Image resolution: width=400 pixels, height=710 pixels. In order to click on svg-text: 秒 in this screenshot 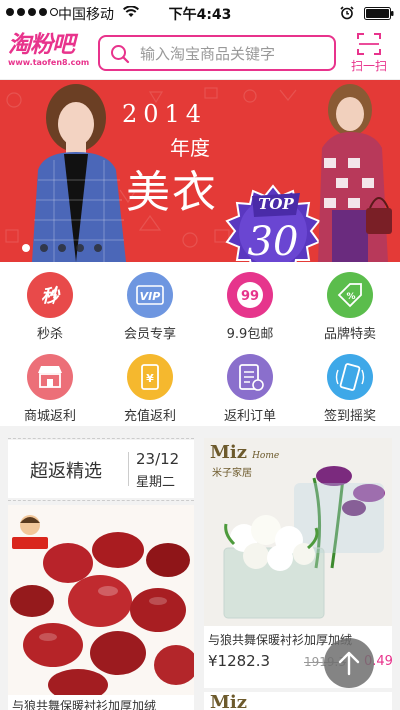, I will do `click(51, 296)`.